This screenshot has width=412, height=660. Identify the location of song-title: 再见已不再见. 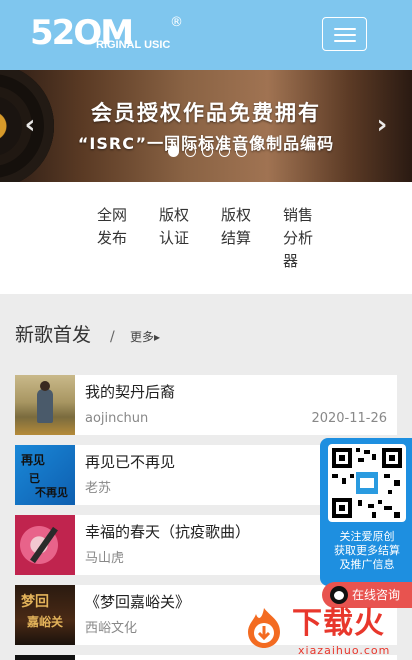
(130, 462).